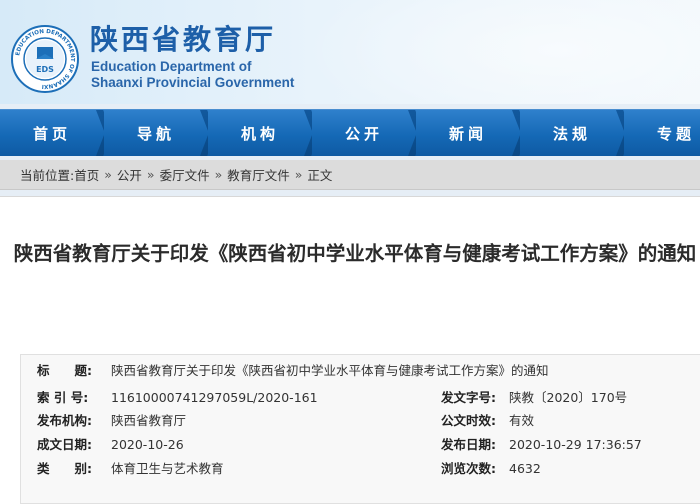 The height and width of the screenshot is (504, 700). Describe the element at coordinates (575, 444) in the screenshot. I see `meta-published-date-value: 2020-10-29 17:36:57` at that location.